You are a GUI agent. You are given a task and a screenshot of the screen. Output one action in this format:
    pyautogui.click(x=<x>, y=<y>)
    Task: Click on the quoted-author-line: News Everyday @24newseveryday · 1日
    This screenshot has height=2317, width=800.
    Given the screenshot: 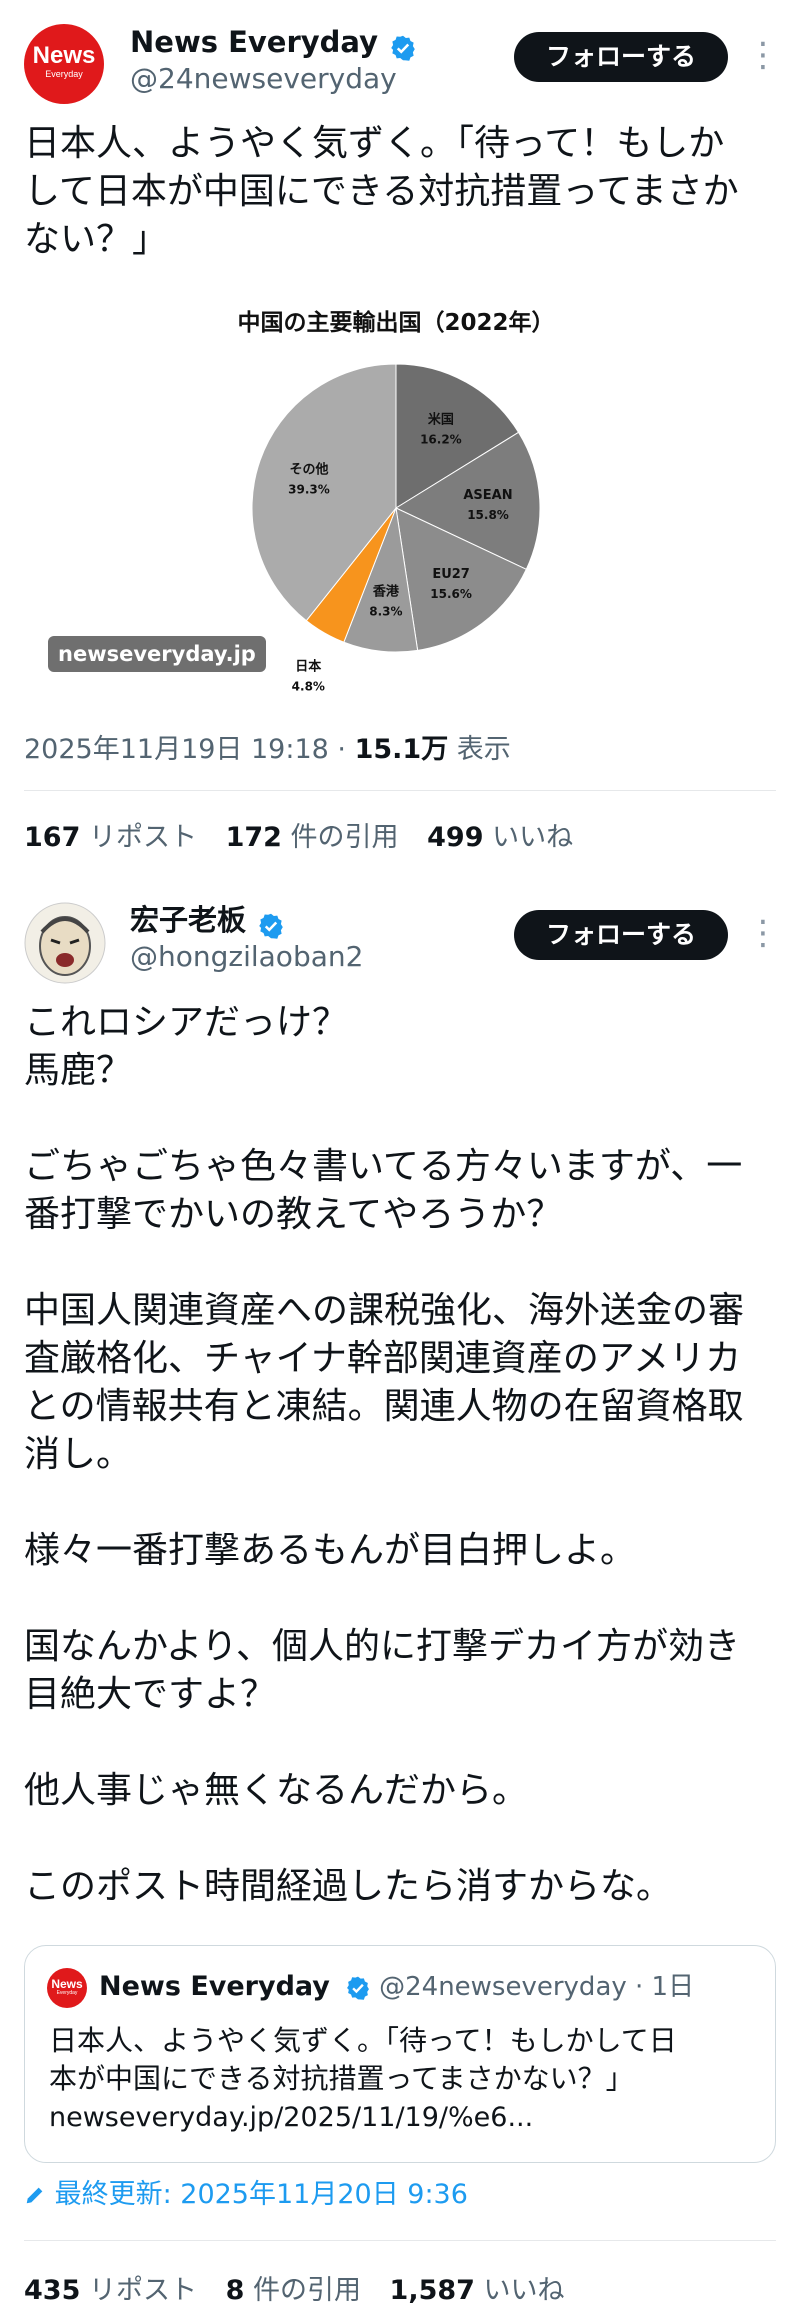 What is the action you would take?
    pyautogui.click(x=396, y=1987)
    